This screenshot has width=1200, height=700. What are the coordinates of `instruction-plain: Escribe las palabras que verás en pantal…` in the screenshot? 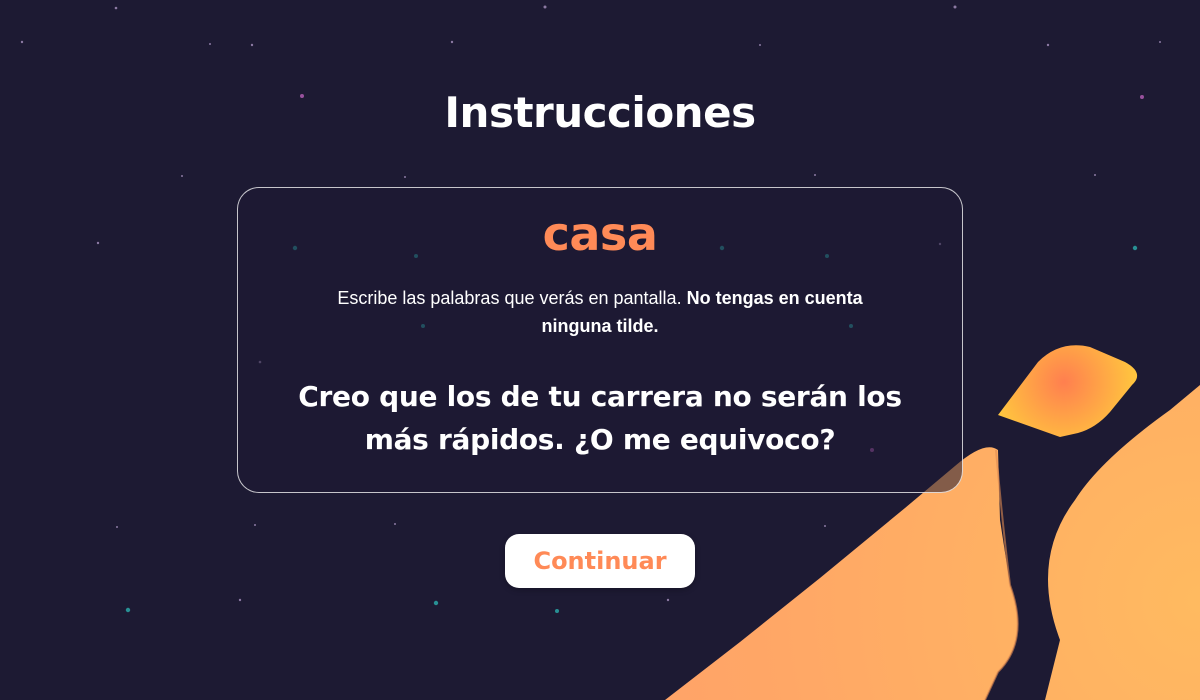 It's located at (512, 298).